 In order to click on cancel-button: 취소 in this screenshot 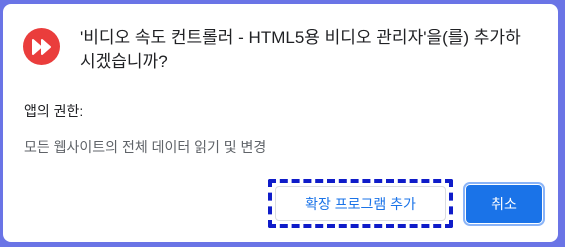, I will do `click(504, 203)`.